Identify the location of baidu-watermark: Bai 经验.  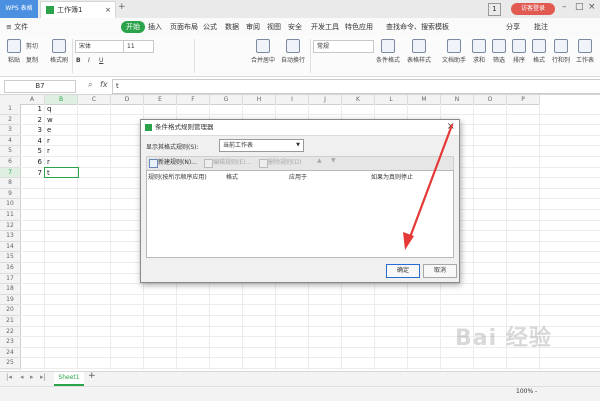
(503, 338).